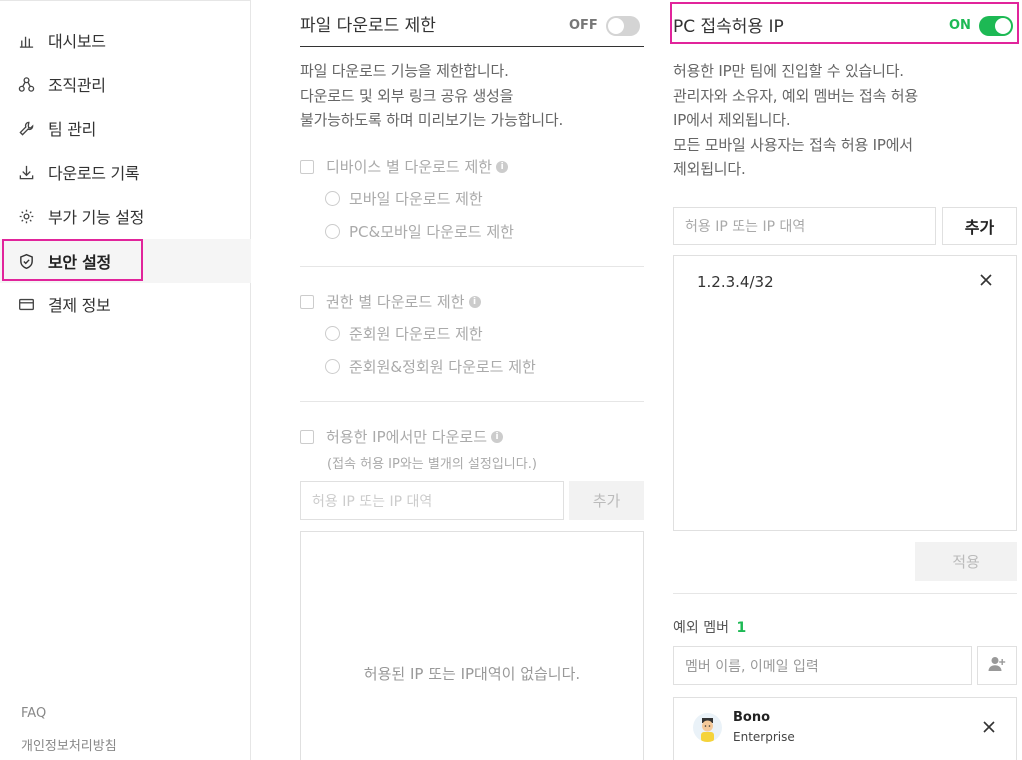 This screenshot has width=1022, height=760. I want to click on exception-member-label: 예외 멤버, so click(701, 628).